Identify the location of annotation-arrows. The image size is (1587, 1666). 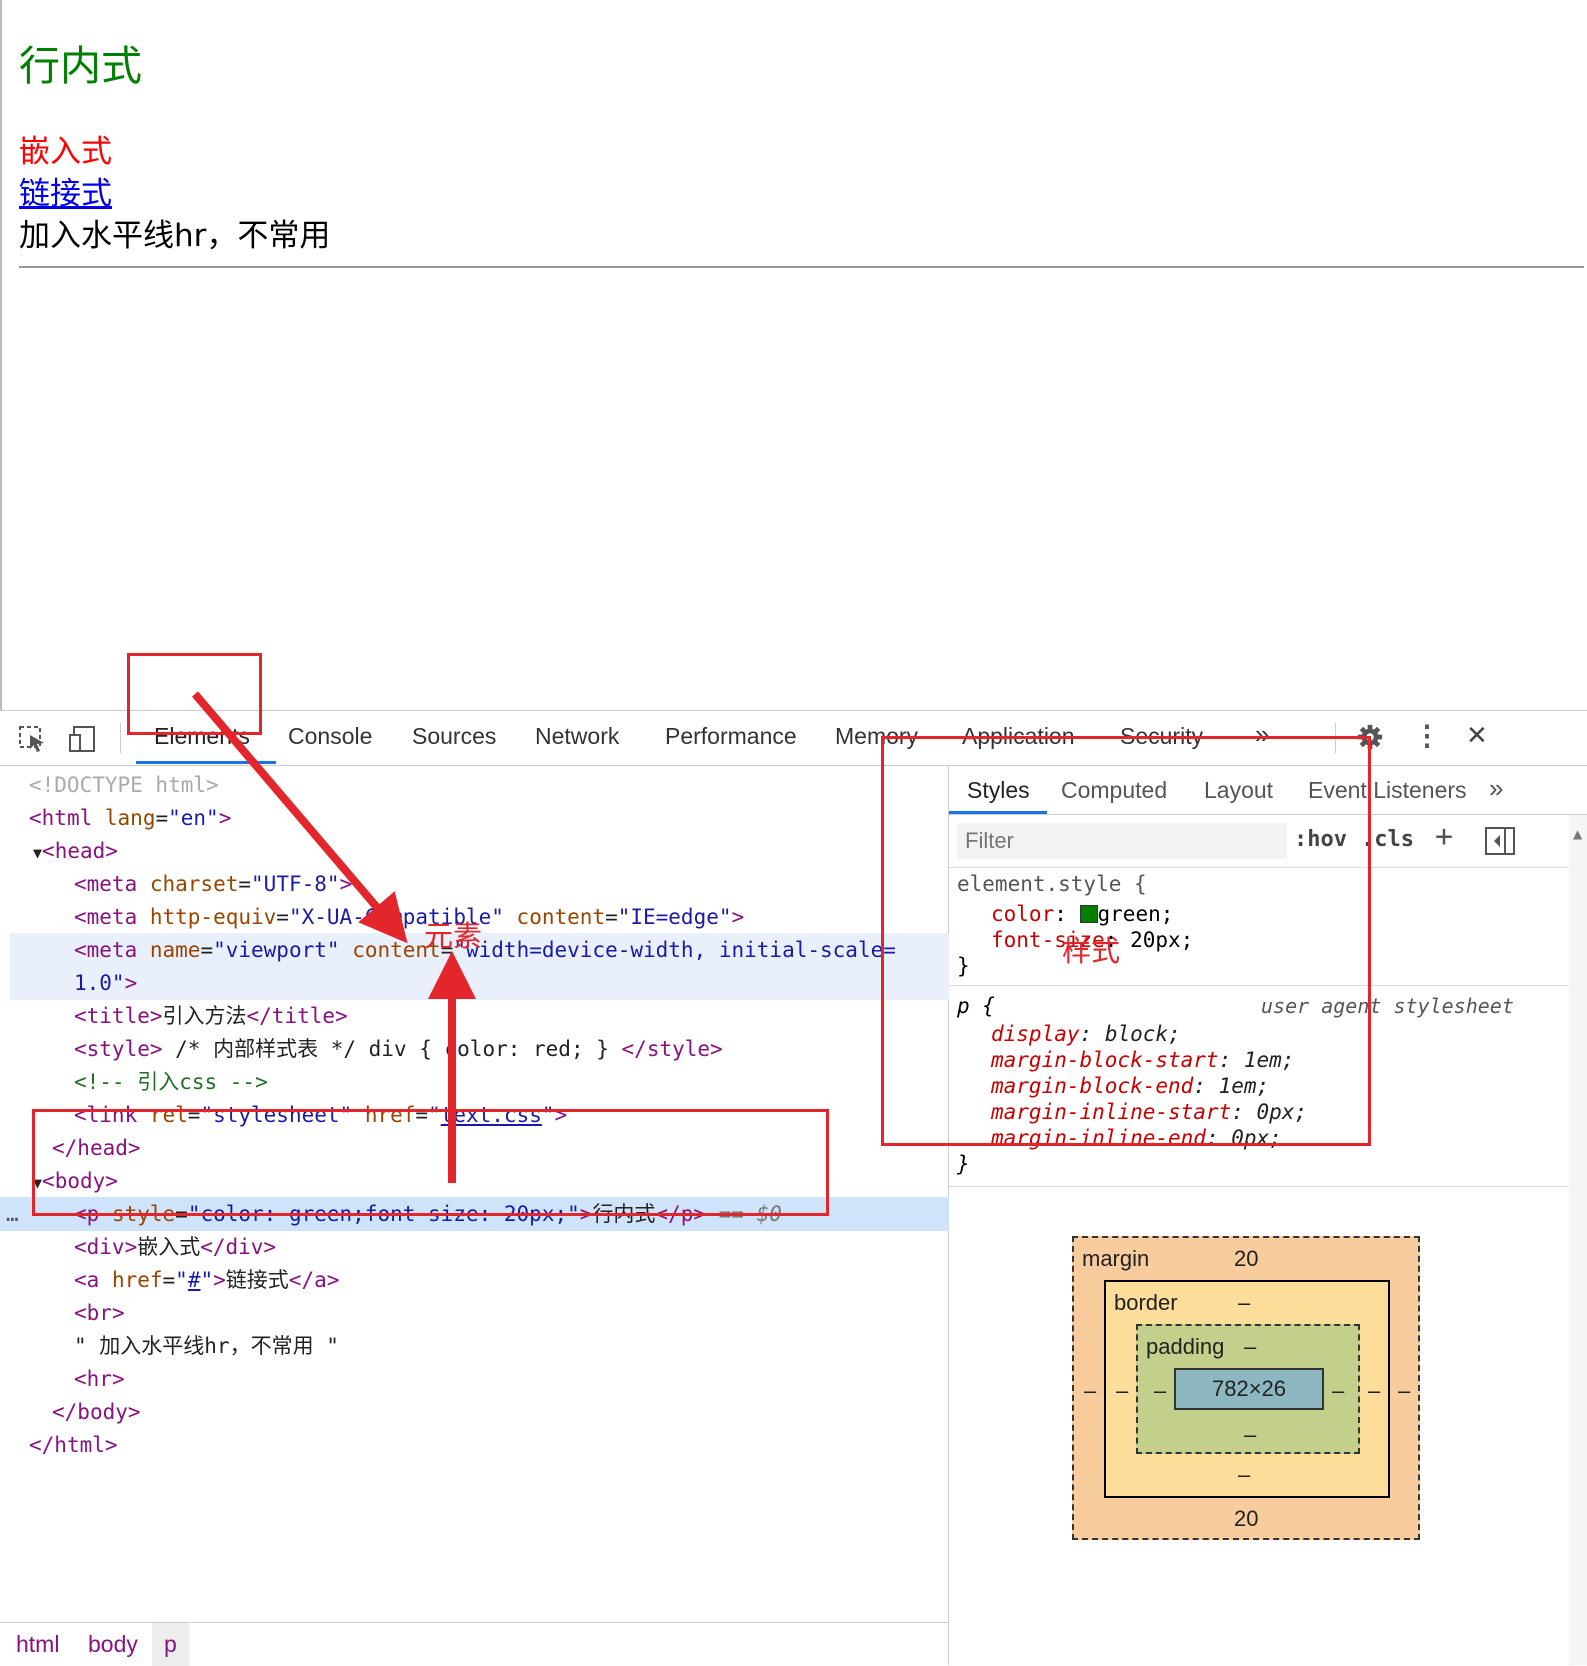
(333, 937).